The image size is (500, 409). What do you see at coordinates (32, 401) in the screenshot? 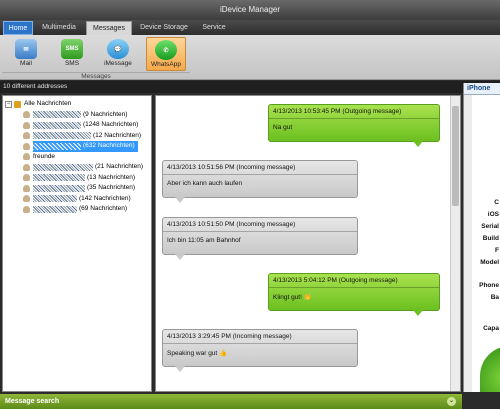
I see `search-label: Message search` at bounding box center [32, 401].